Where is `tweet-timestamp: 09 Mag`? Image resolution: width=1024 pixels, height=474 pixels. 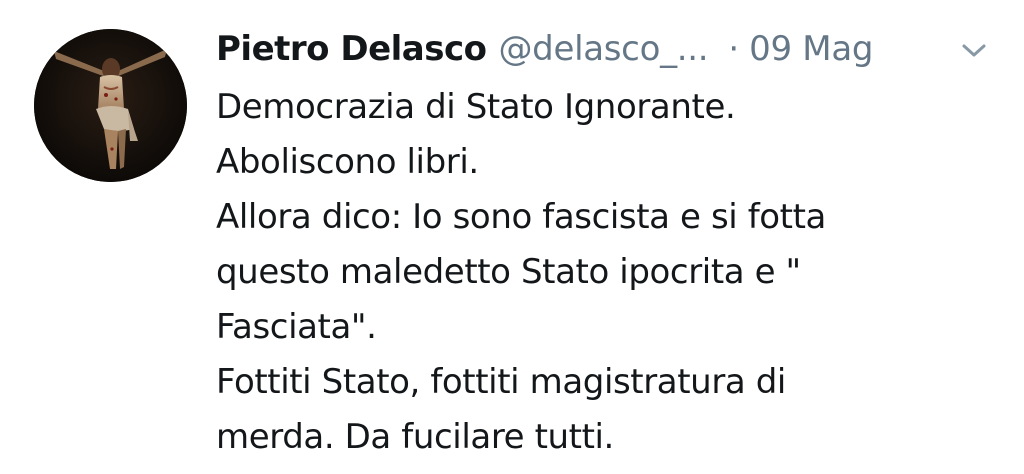
tweet-timestamp: 09 Mag is located at coordinates (811, 49).